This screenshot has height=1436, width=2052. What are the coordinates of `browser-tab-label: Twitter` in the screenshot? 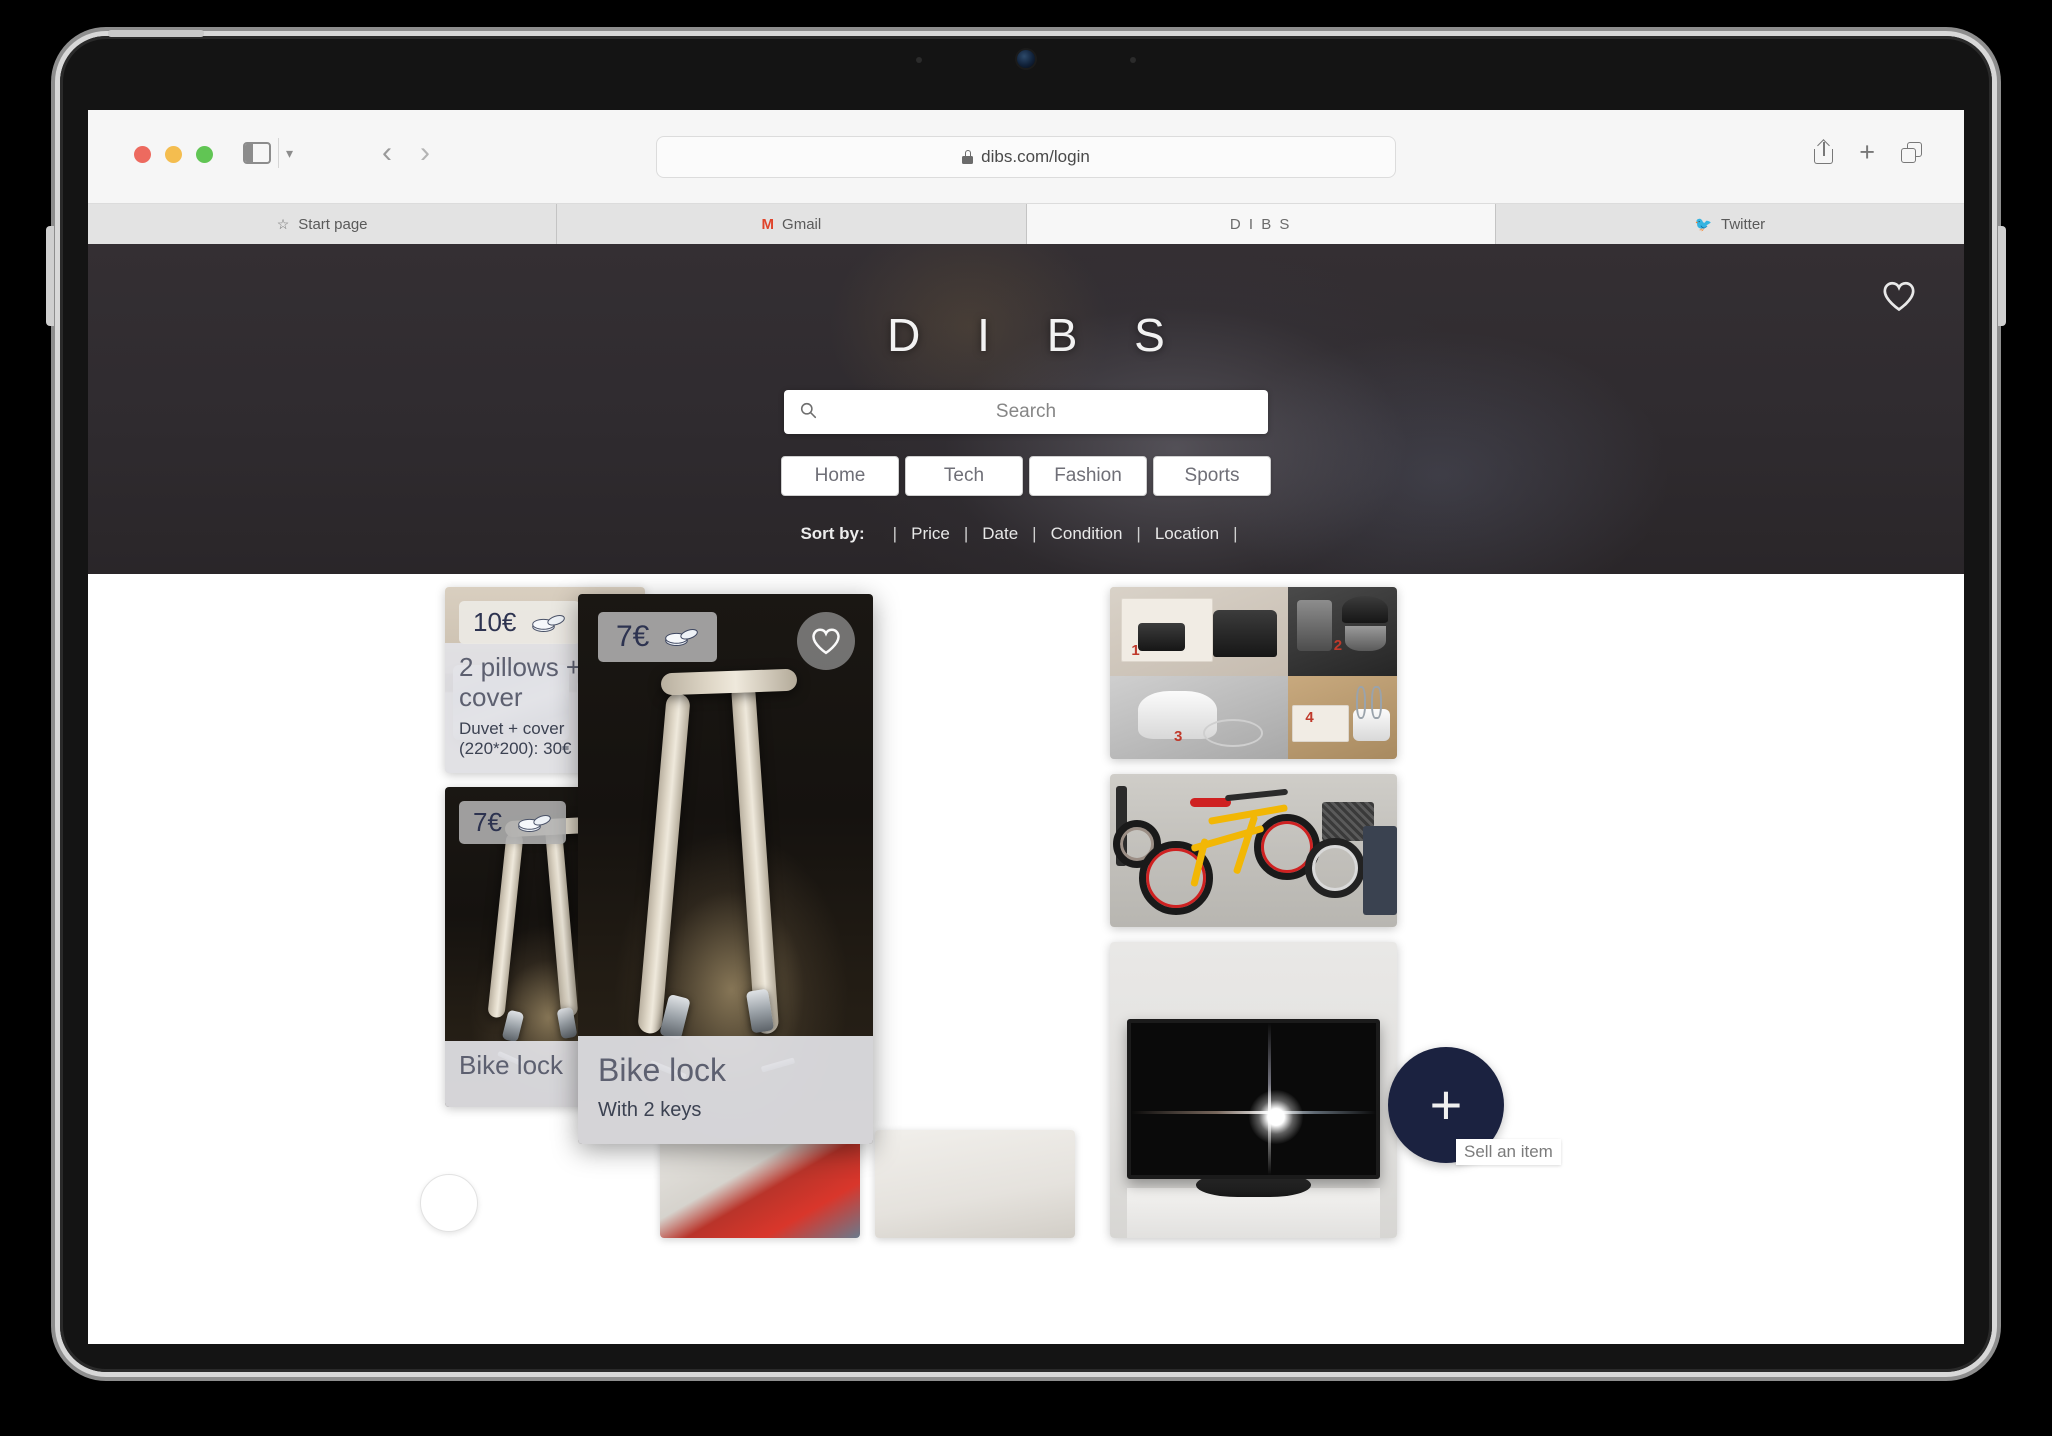 It's located at (1743, 224).